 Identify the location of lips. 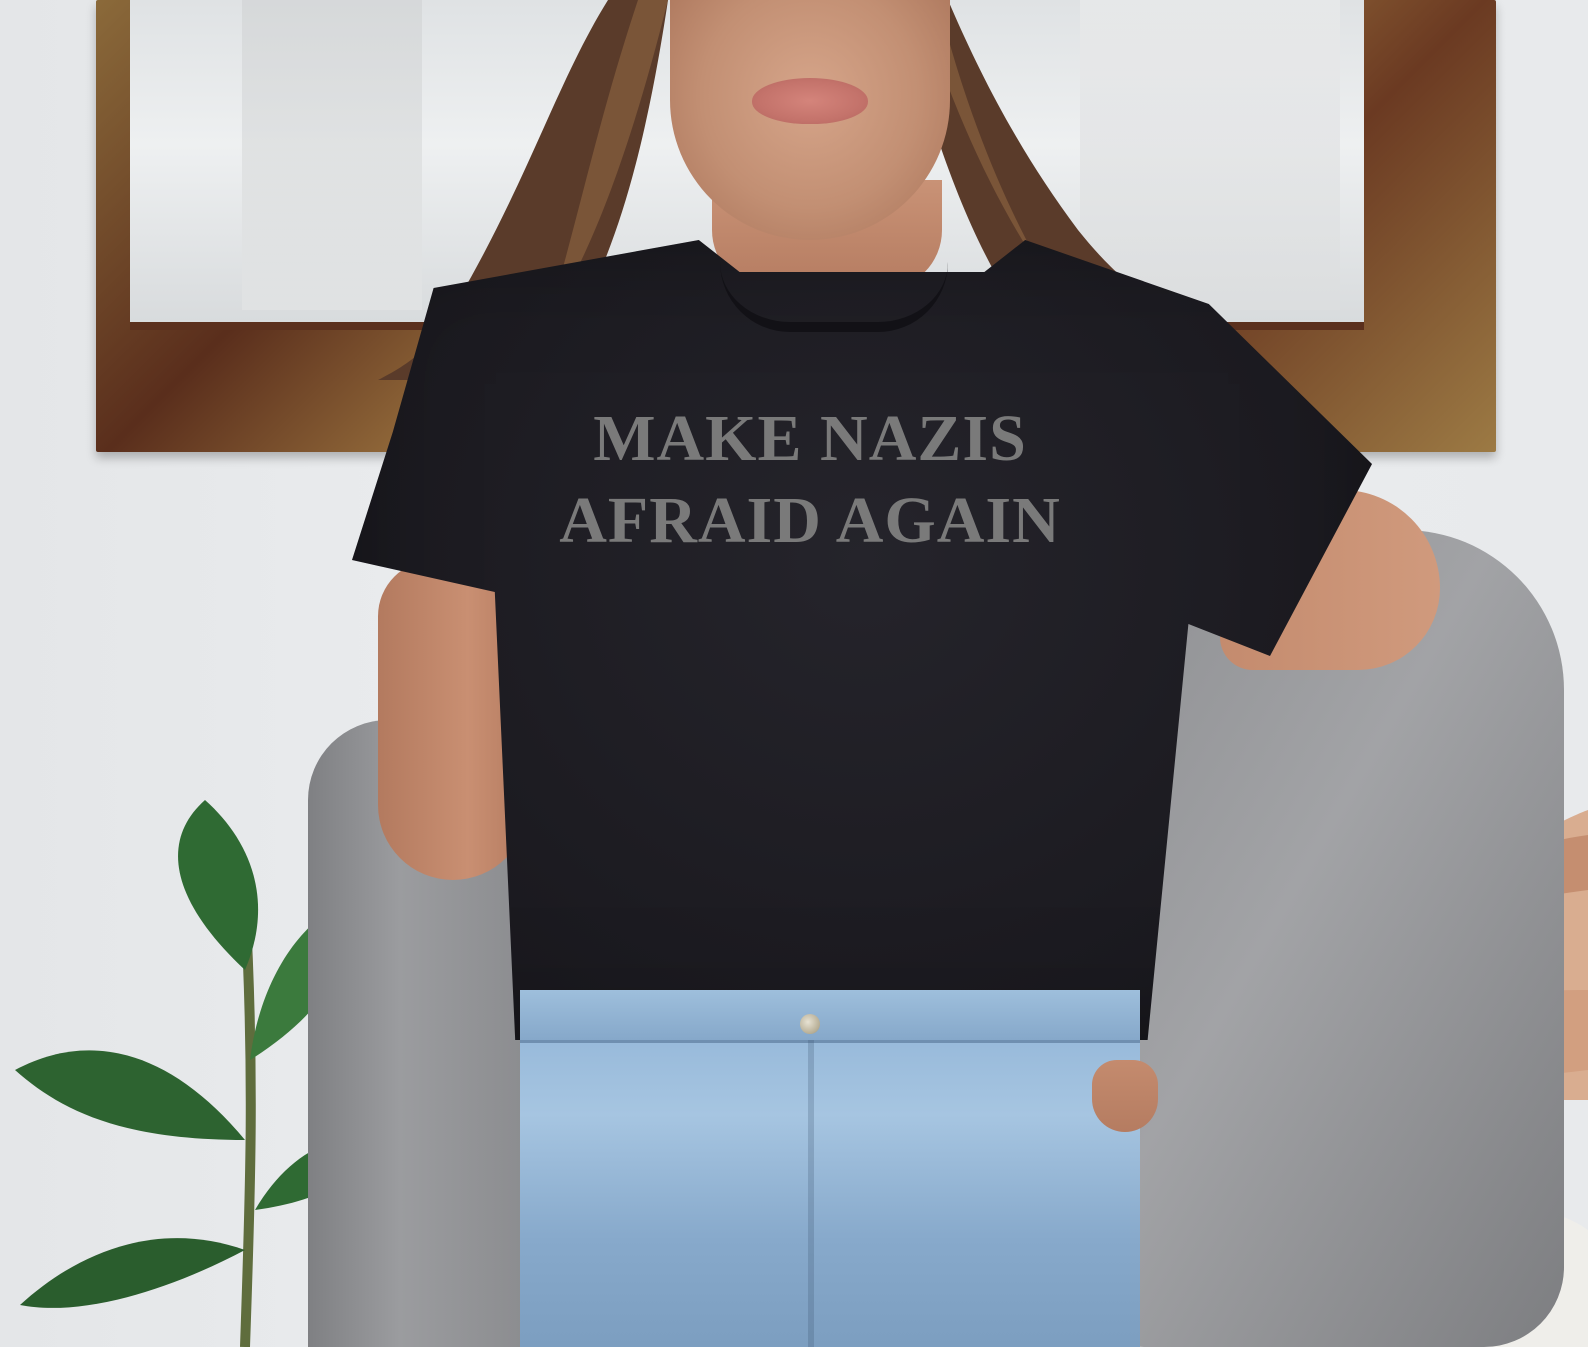
(810, 101).